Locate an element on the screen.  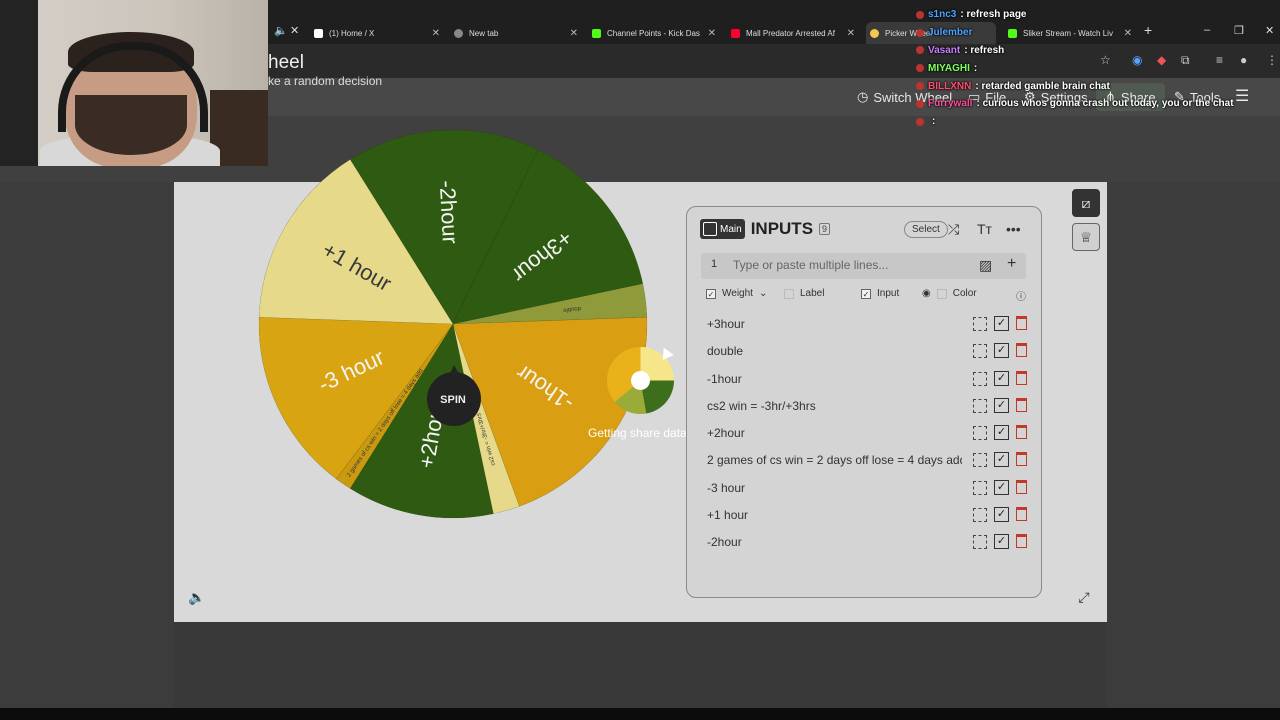
inputs-header: Main INPUTS 9 is located at coordinates (765, 229).